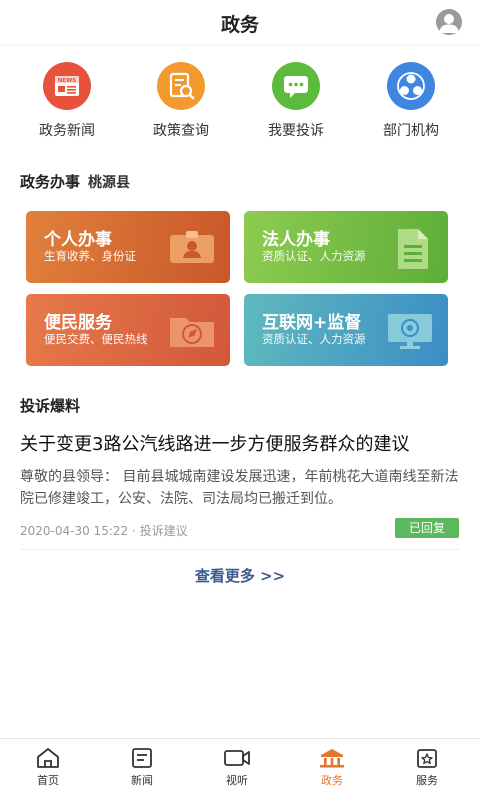 This screenshot has height=800, width=480. What do you see at coordinates (296, 131) in the screenshot?
I see `quick-link-label: 我要投诉` at bounding box center [296, 131].